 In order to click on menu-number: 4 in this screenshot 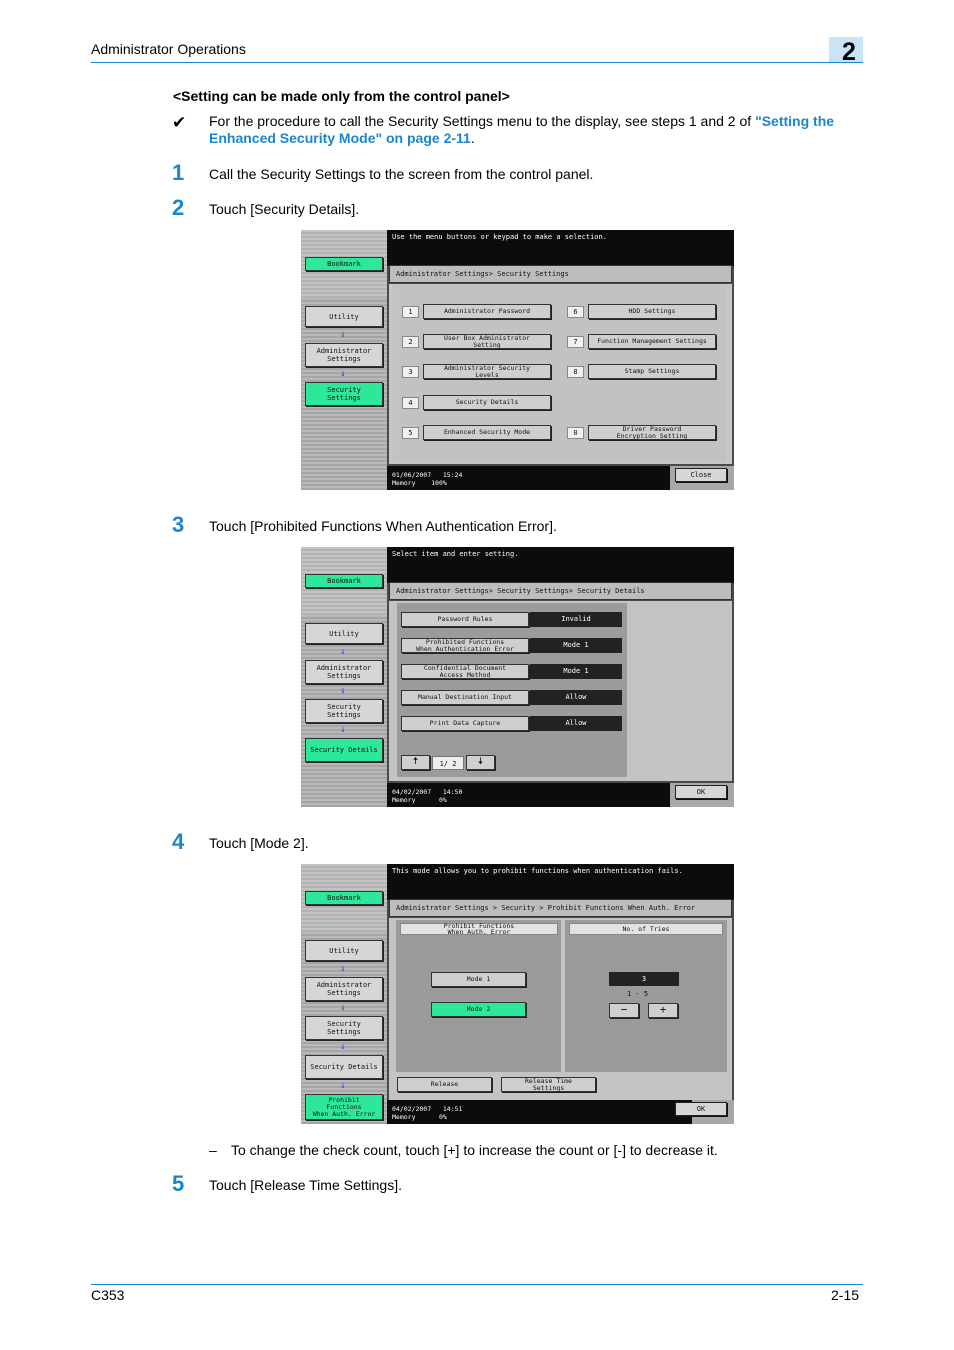, I will do `click(410, 403)`.